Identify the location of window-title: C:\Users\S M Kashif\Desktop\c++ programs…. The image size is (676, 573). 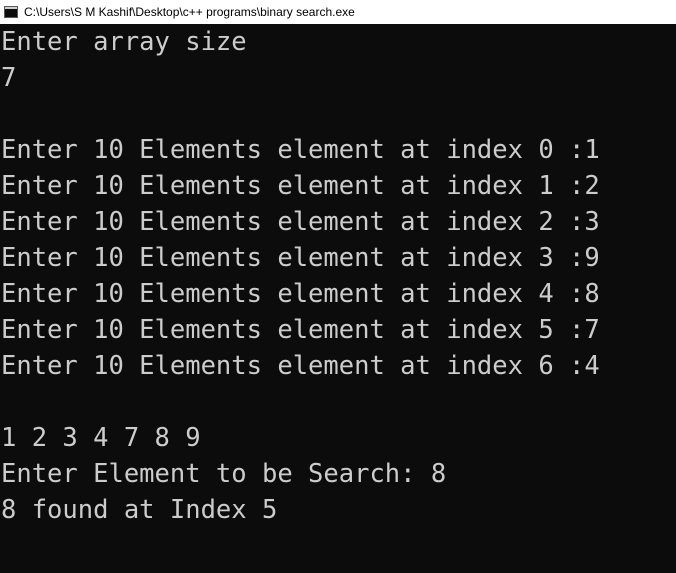
(189, 12).